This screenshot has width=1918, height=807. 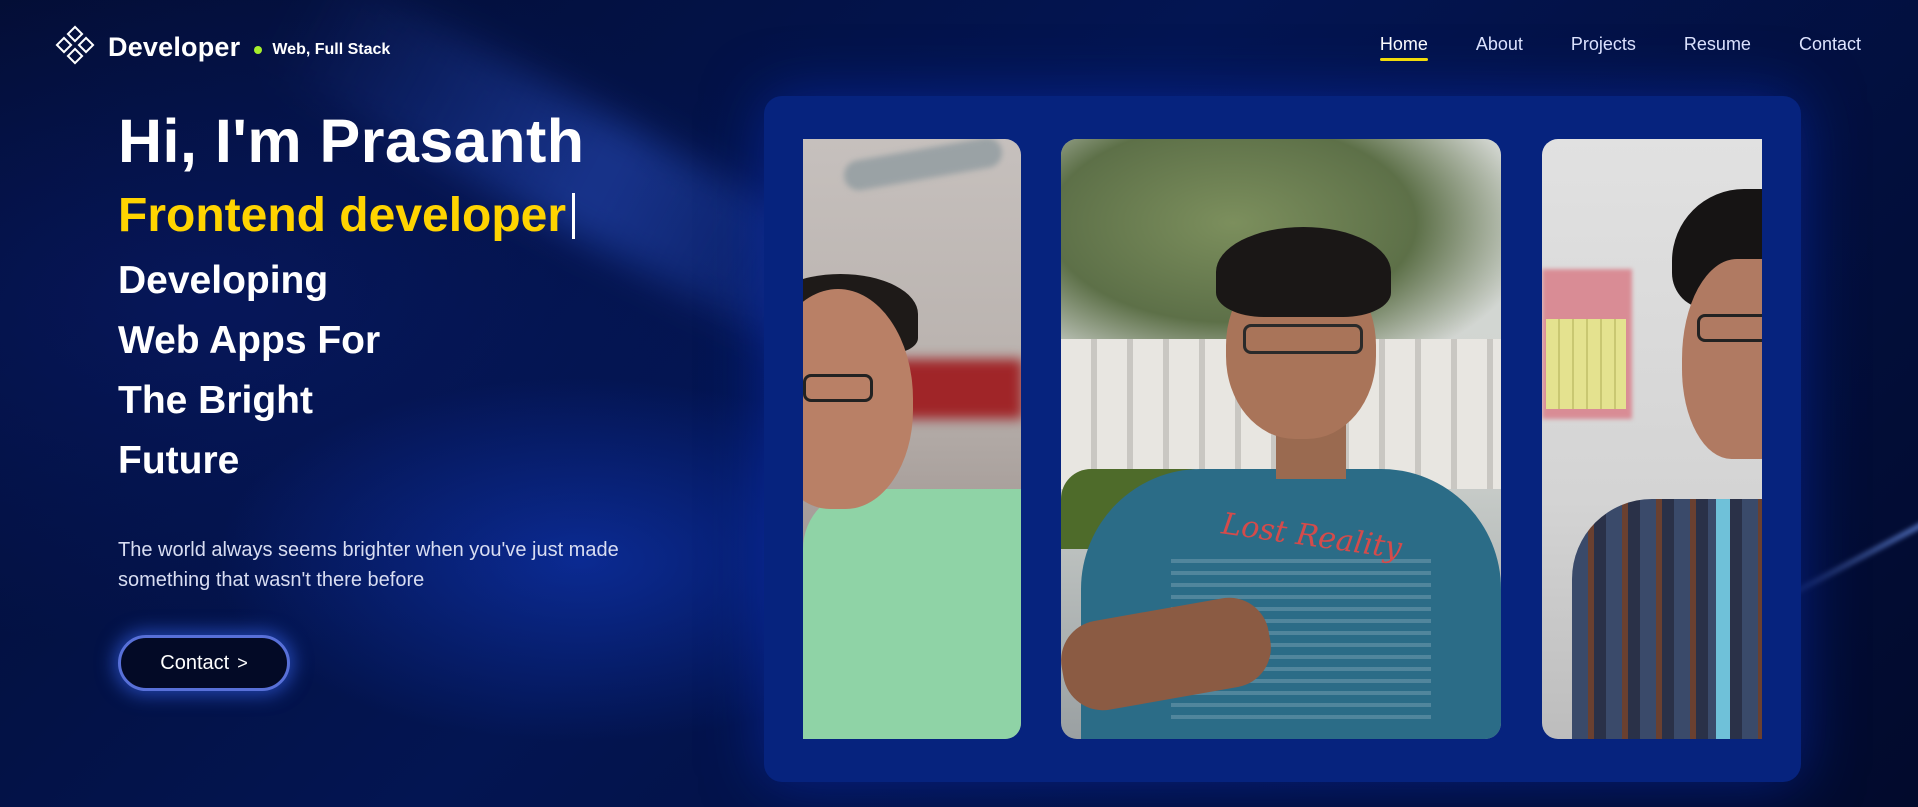 I want to click on typing-cursor, so click(x=574, y=216).